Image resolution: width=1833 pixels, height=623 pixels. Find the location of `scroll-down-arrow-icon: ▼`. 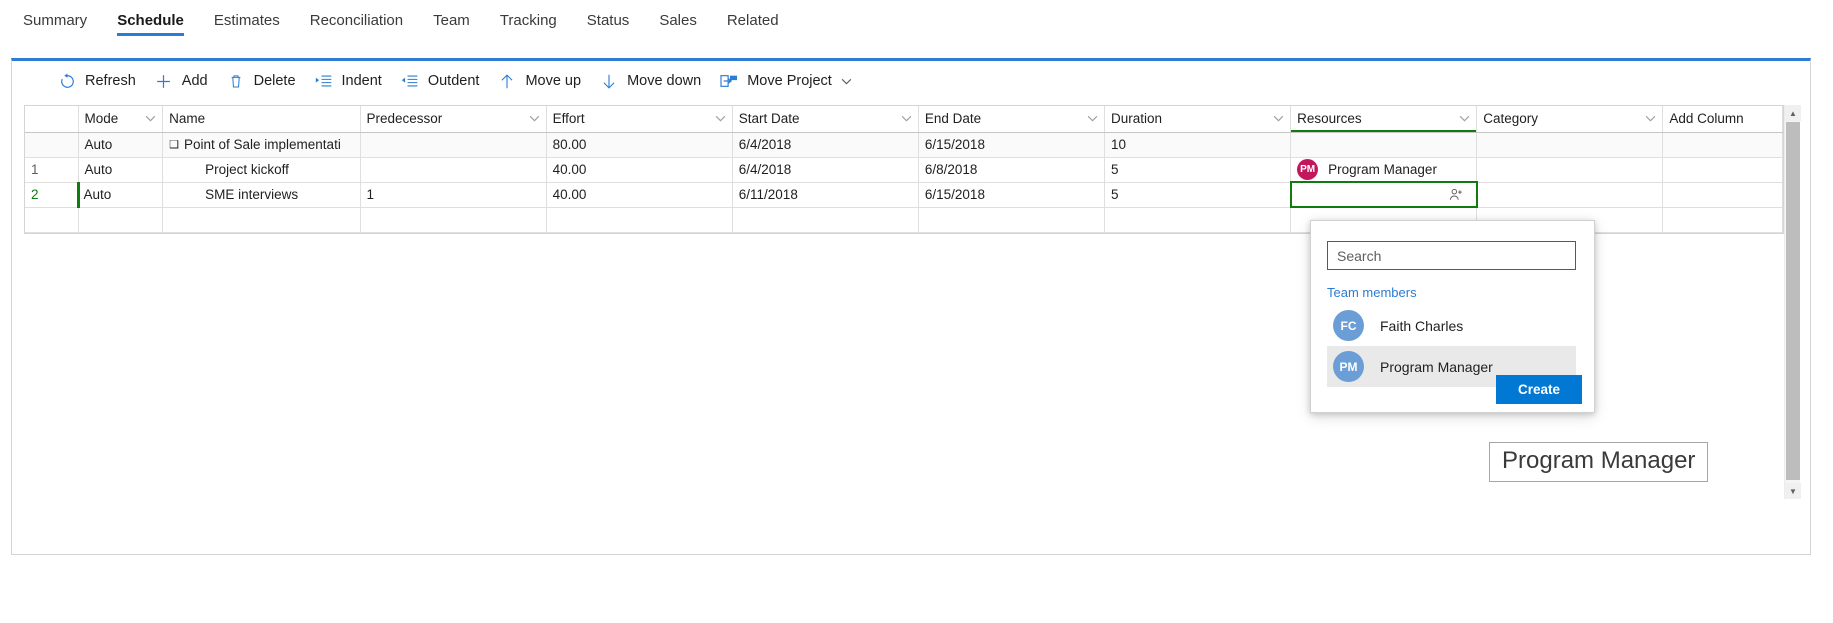

scroll-down-arrow-icon: ▼ is located at coordinates (1793, 491).